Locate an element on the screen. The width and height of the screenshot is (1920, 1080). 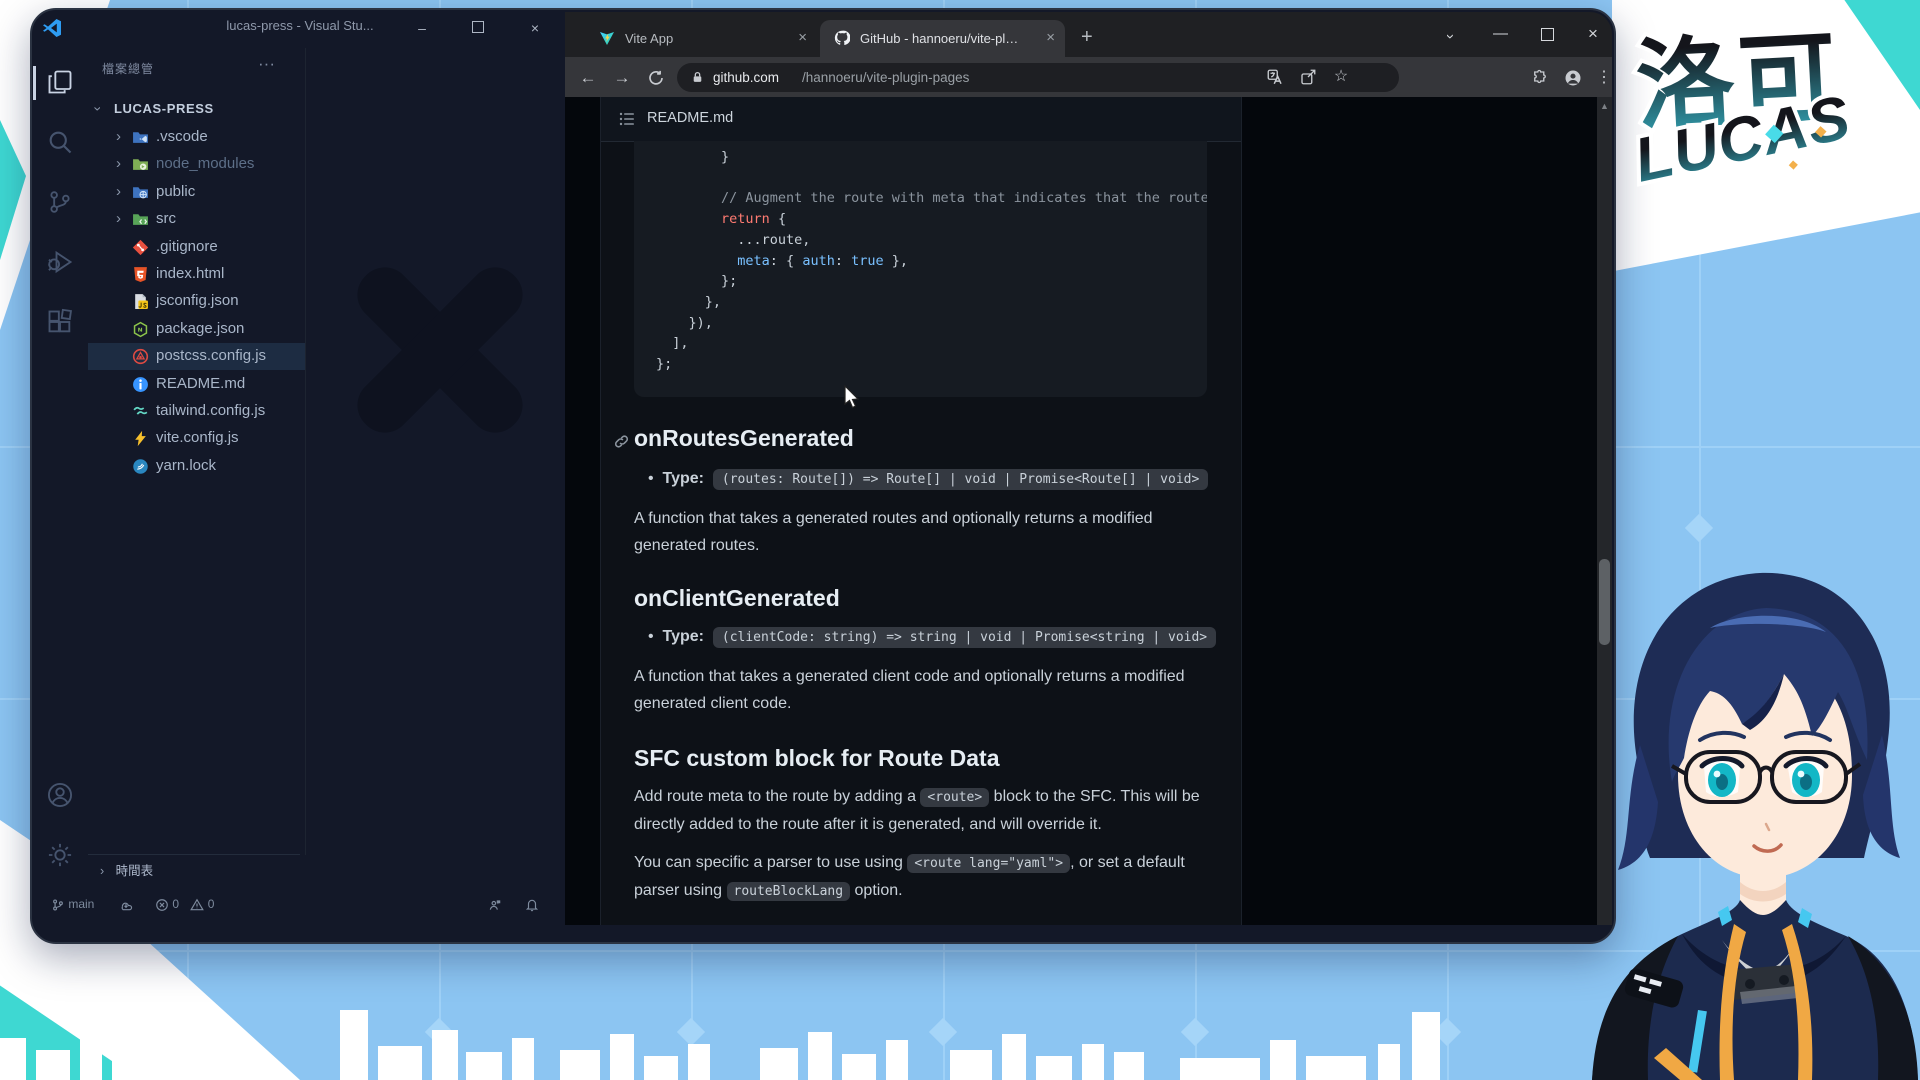
tab-github: GitHub - hannoeru/vite-plugin × is located at coordinates (942, 38).